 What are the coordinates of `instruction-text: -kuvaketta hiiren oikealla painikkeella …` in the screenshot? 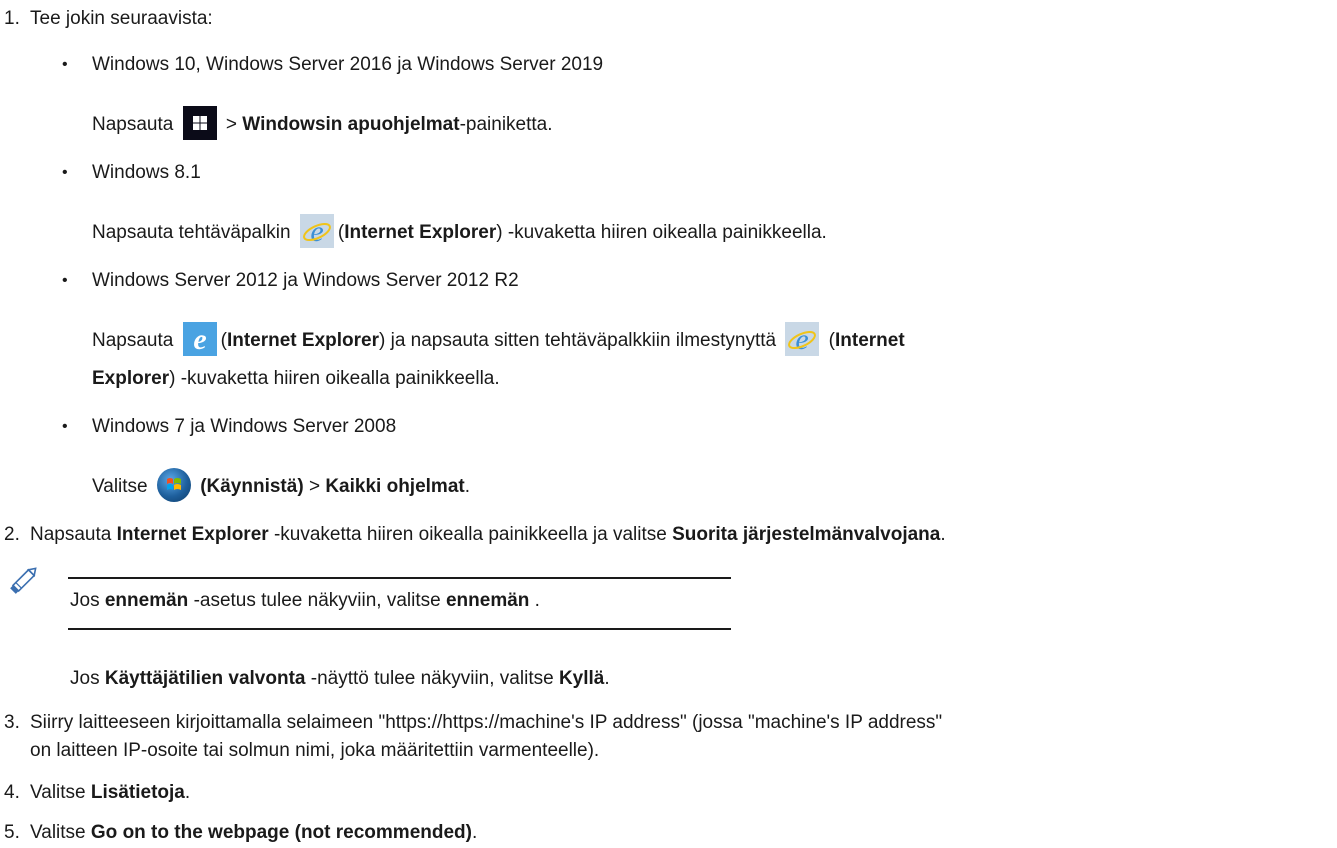 It's located at (470, 534).